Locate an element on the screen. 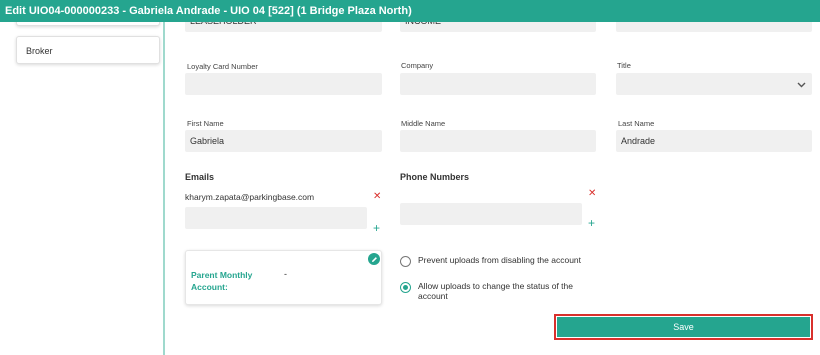 This screenshot has width=820, height=355. last-name-label: Last Name is located at coordinates (636, 123).